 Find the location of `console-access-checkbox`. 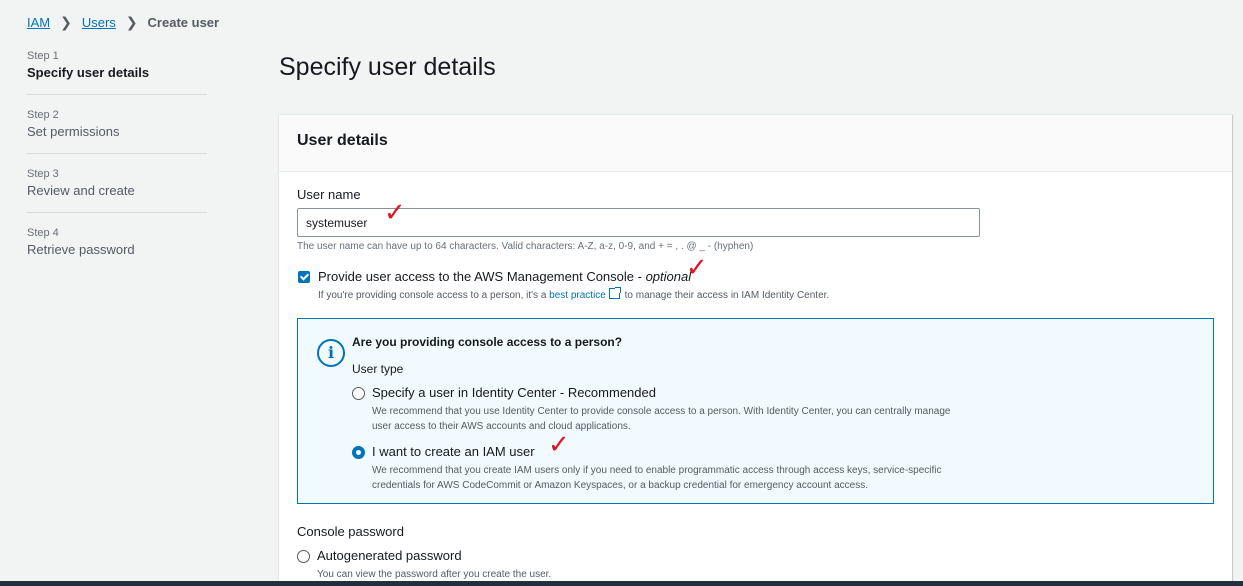

console-access-checkbox is located at coordinates (304, 277).